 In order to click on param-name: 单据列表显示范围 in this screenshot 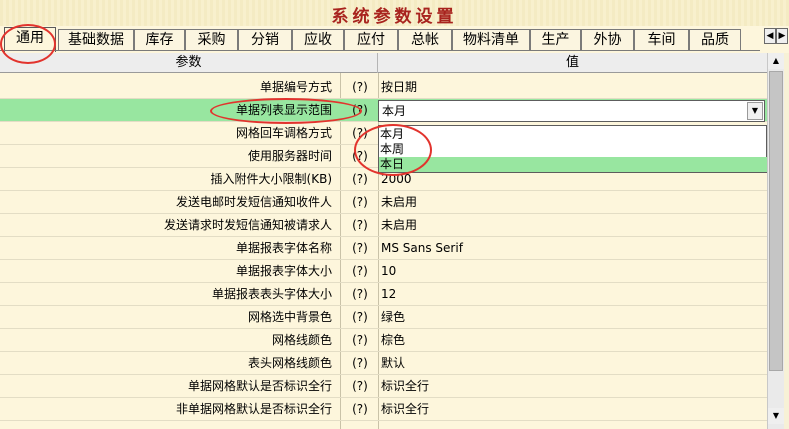, I will do `click(283, 110)`.